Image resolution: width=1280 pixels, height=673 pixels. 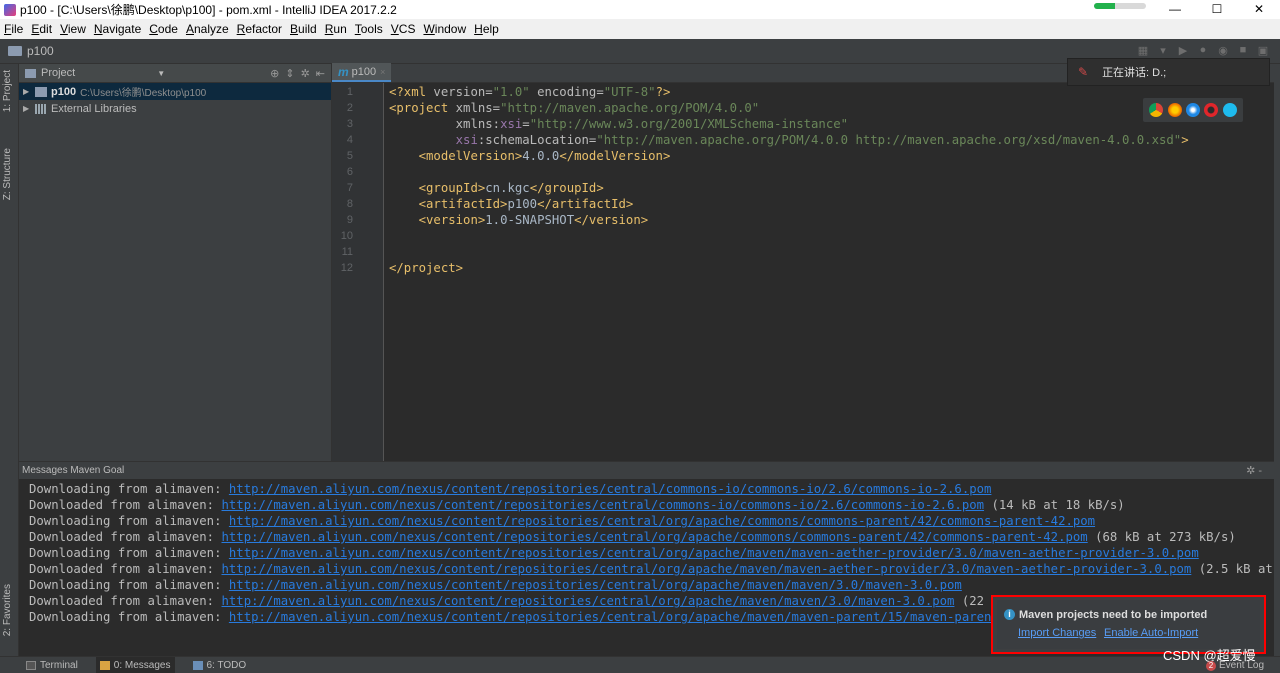 What do you see at coordinates (197, 665) in the screenshot?
I see `todo-icon` at bounding box center [197, 665].